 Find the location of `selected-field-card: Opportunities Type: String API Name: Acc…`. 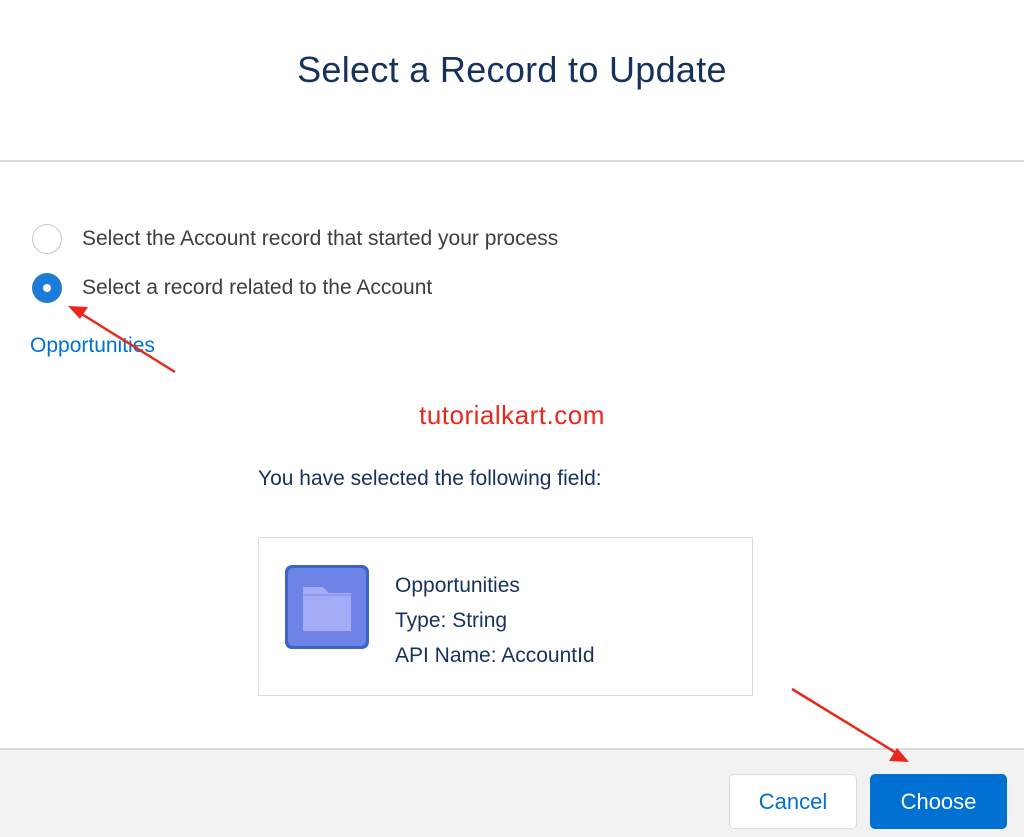

selected-field-card: Opportunities Type: String API Name: Acc… is located at coordinates (505, 616).